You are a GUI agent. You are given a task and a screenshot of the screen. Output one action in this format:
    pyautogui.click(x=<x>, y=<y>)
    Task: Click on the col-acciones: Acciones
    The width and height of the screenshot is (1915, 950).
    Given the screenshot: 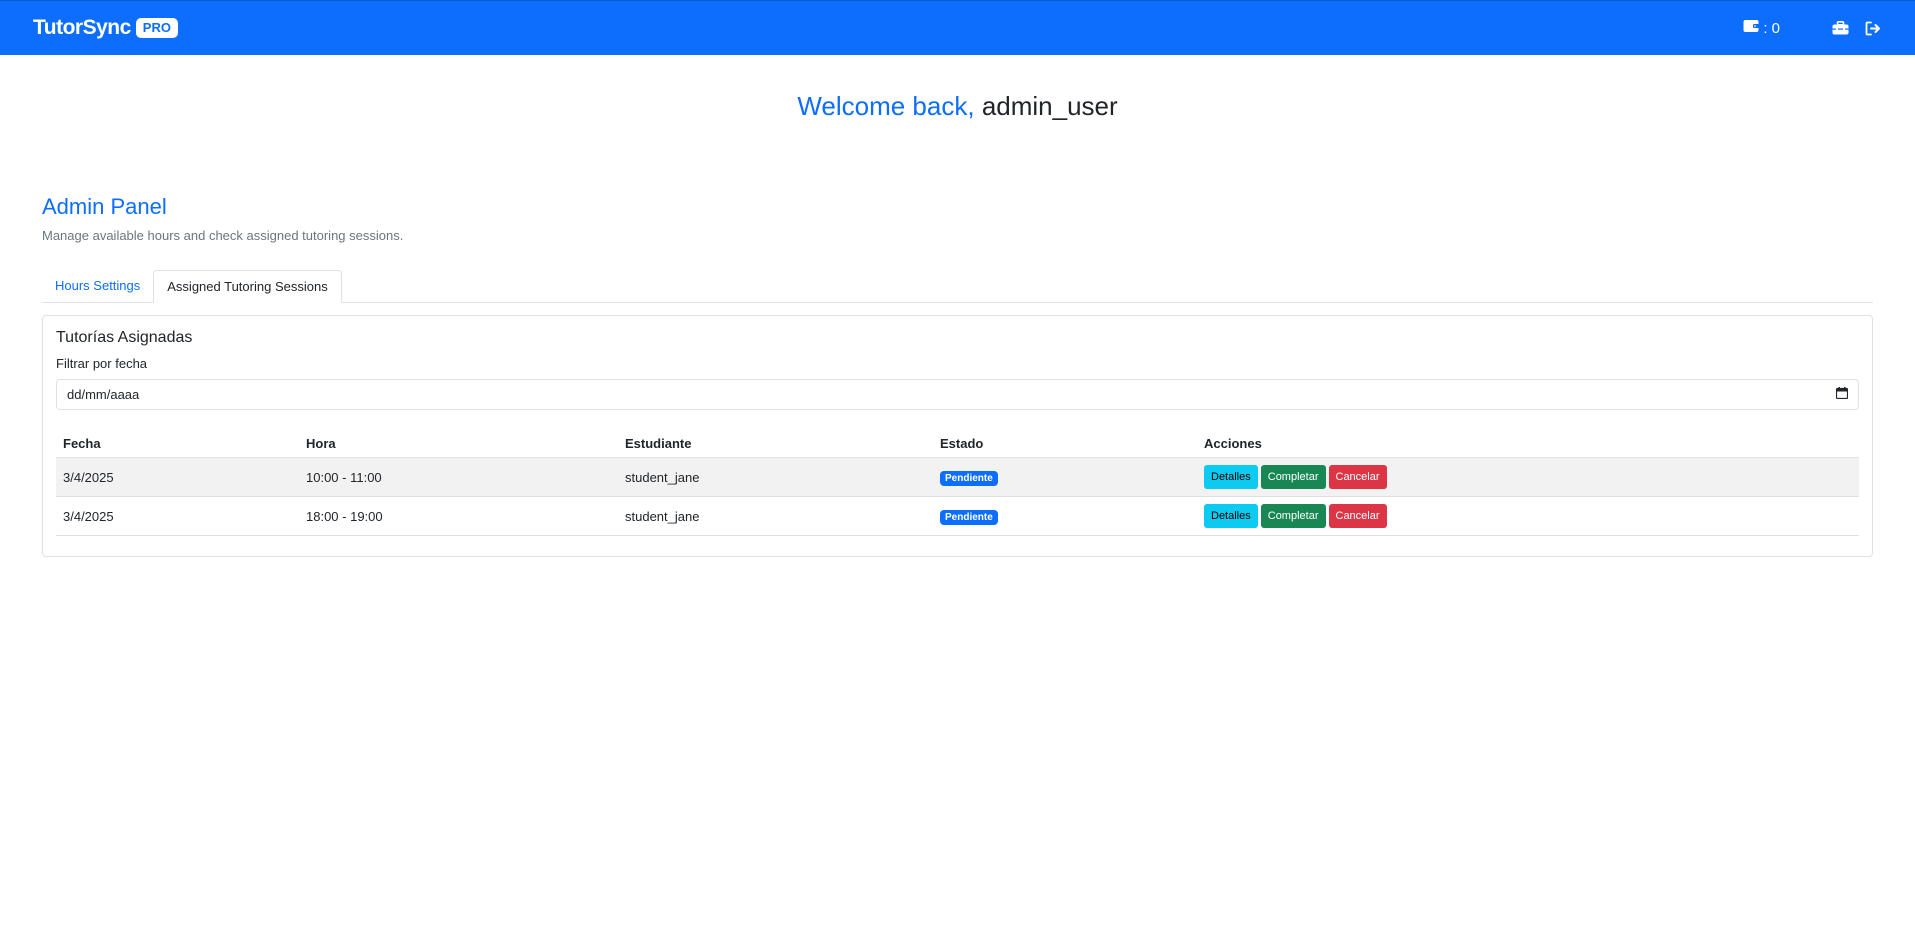 What is the action you would take?
    pyautogui.click(x=1528, y=443)
    